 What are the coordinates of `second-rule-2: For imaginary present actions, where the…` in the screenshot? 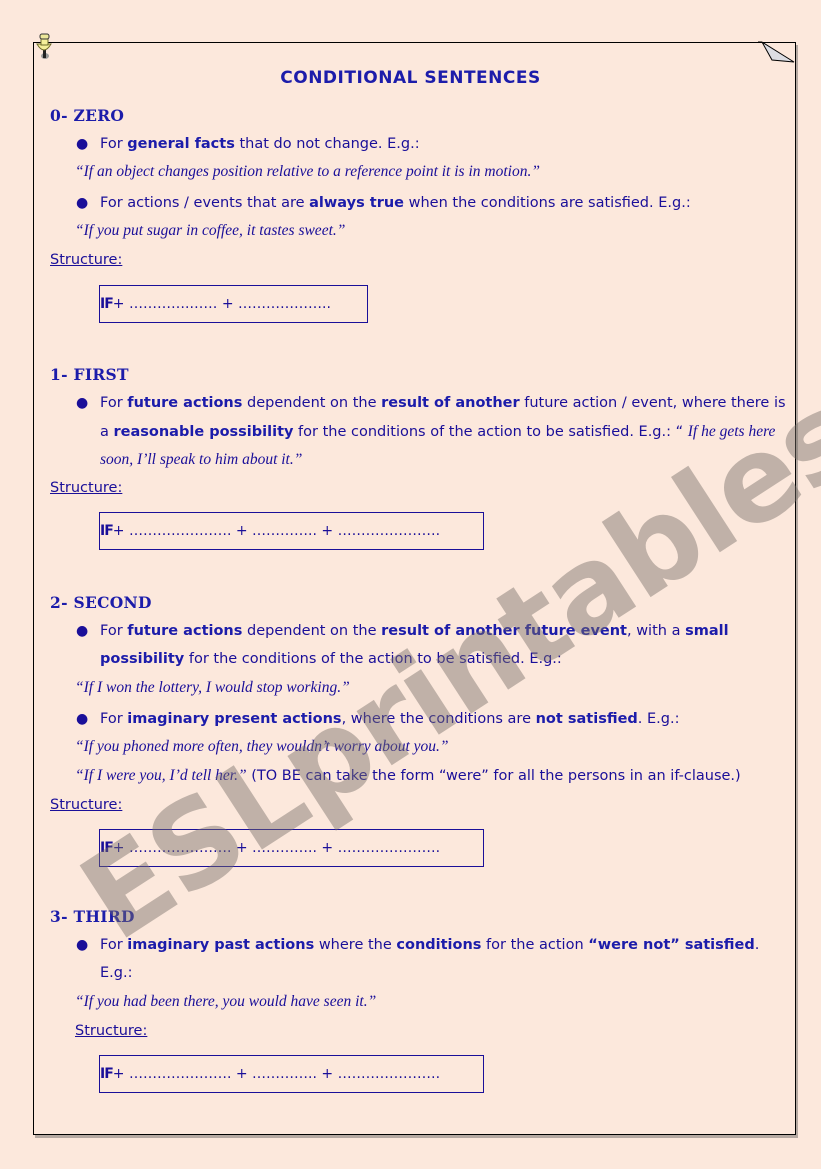 It's located at (390, 719).